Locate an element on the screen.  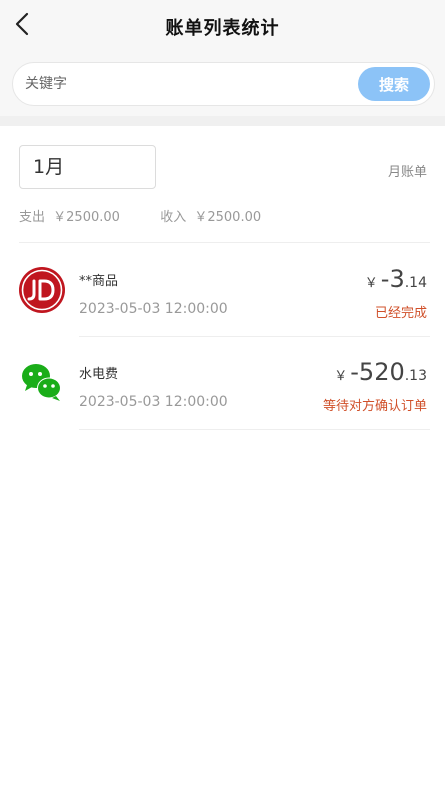
income-label: 收入 is located at coordinates (173, 217).